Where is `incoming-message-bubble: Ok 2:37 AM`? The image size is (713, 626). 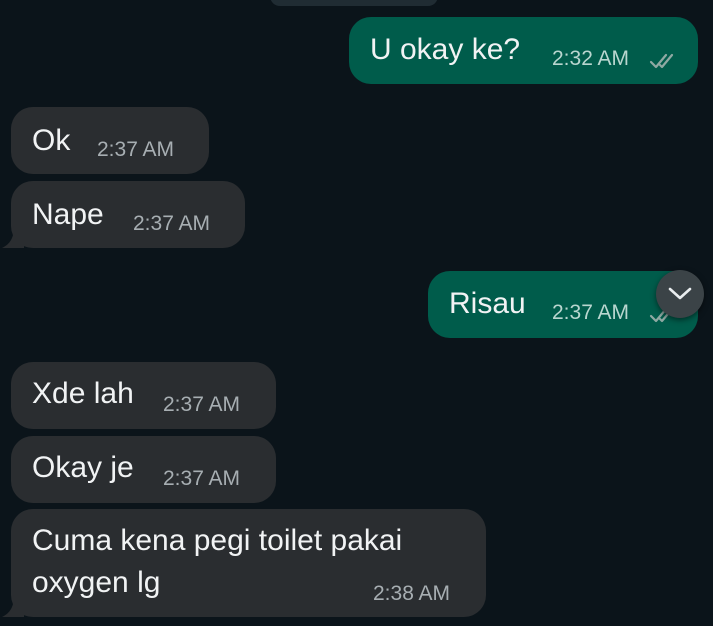
incoming-message-bubble: Ok 2:37 AM is located at coordinates (110, 140).